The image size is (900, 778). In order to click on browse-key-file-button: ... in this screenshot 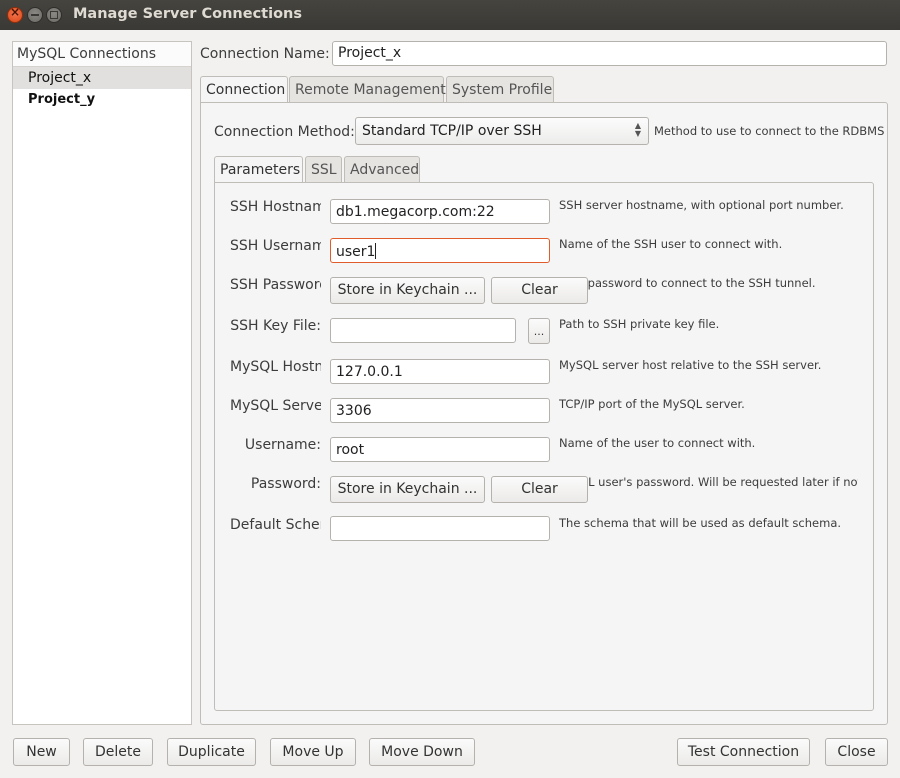, I will do `click(539, 331)`.